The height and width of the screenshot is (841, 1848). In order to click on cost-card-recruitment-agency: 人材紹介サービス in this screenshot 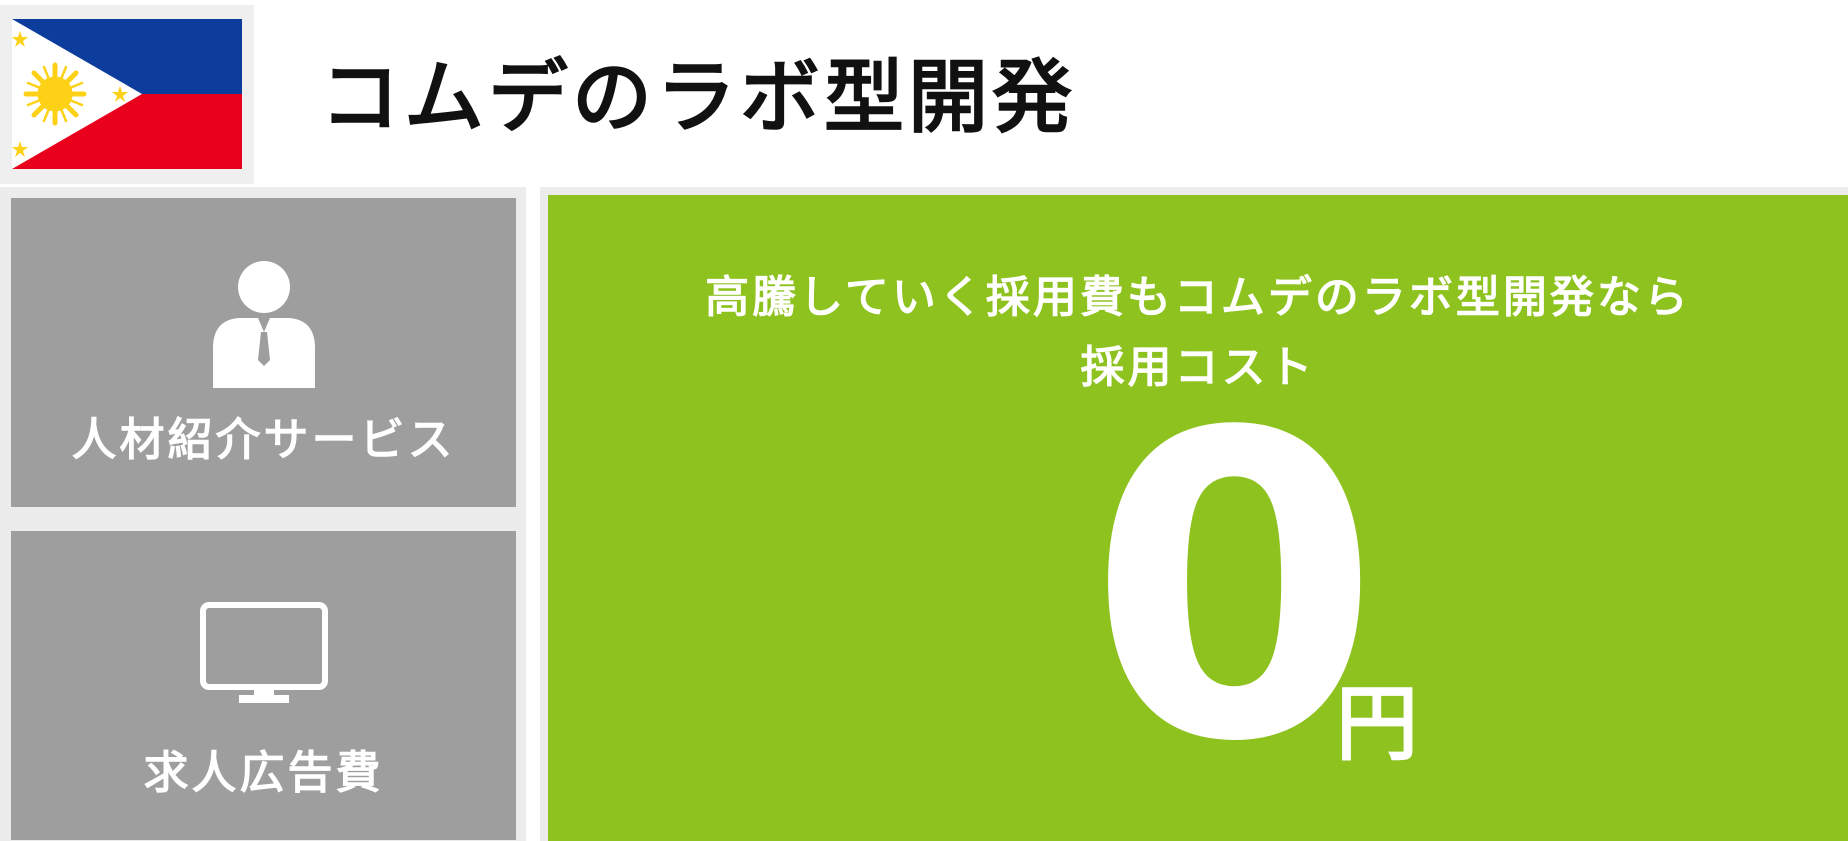, I will do `click(263, 352)`.